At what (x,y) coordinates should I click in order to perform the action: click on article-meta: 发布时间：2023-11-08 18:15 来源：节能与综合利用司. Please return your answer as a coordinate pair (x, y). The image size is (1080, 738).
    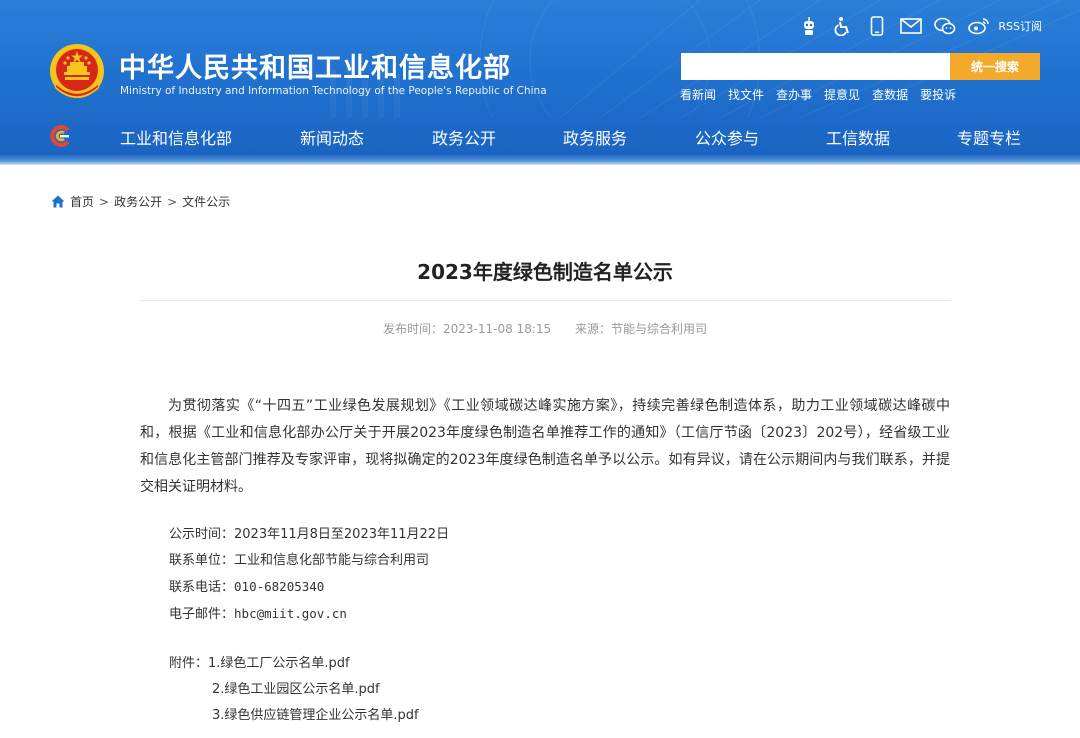
    Looking at the image, I should click on (545, 328).